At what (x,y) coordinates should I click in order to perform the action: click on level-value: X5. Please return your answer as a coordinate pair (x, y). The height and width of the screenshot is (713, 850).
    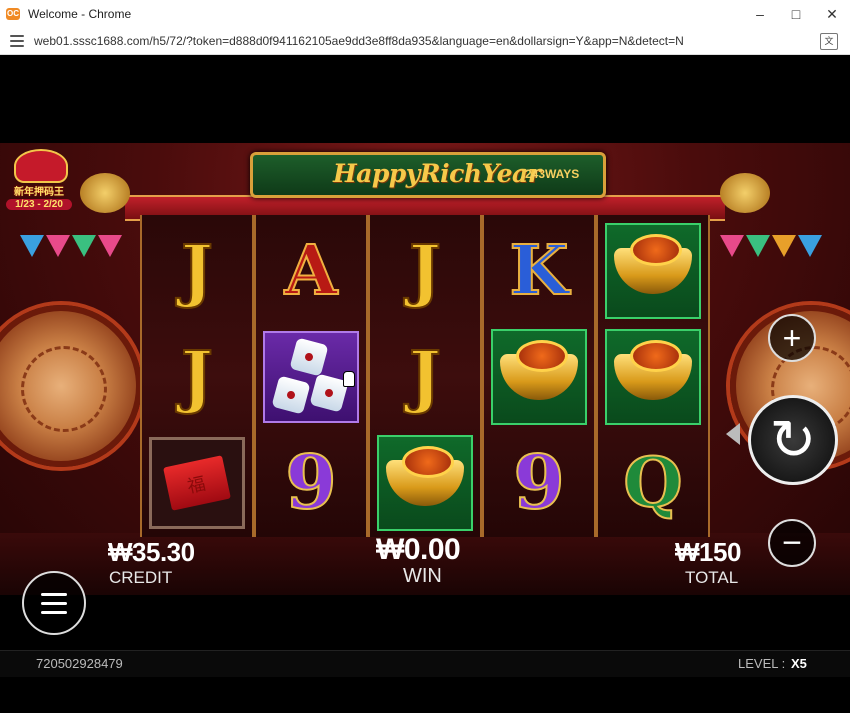
    Looking at the image, I should click on (799, 663).